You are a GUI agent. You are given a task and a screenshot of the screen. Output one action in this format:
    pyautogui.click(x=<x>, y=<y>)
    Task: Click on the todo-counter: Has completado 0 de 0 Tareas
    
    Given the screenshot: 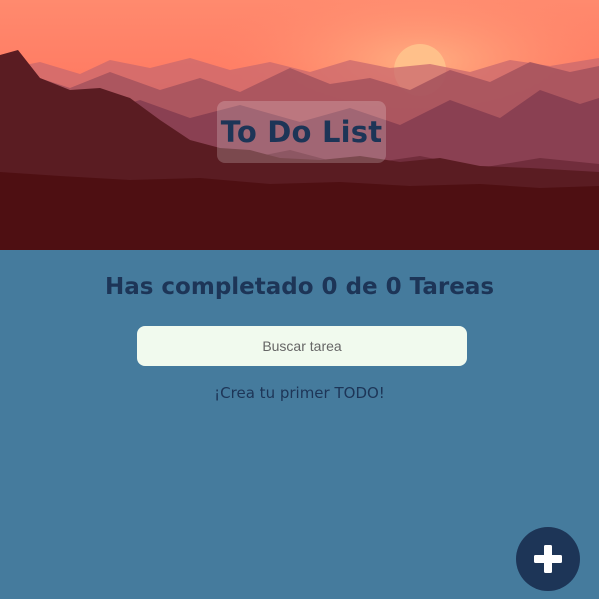 What is the action you would take?
    pyautogui.click(x=299, y=287)
    